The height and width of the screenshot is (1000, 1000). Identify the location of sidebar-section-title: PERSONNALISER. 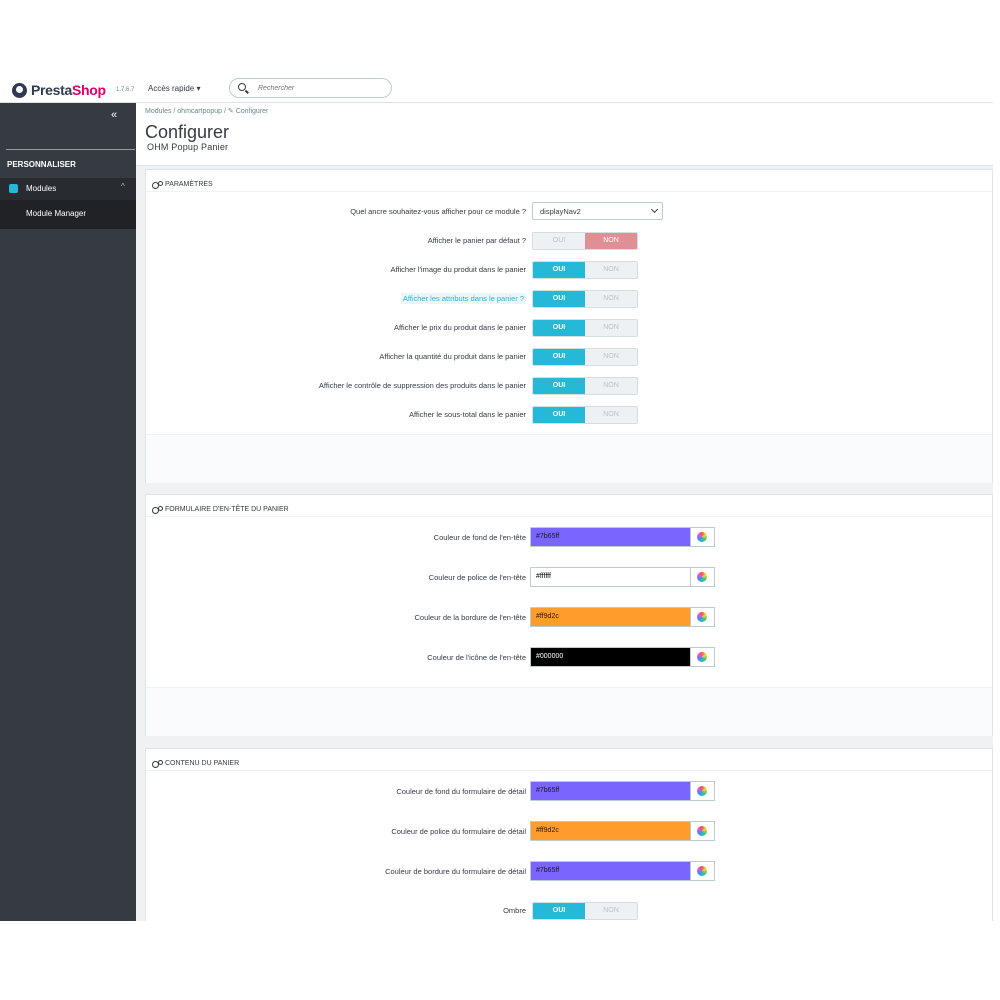
(41, 164).